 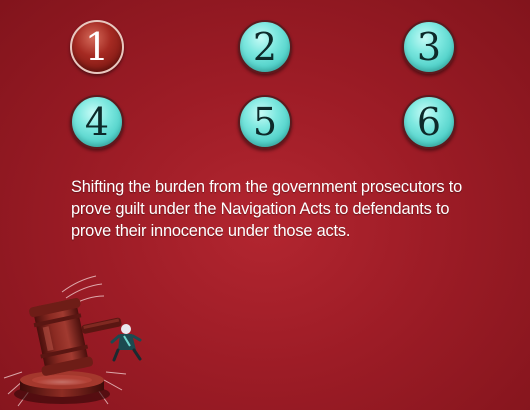 What do you see at coordinates (429, 122) in the screenshot?
I see `answer-button-6: 6` at bounding box center [429, 122].